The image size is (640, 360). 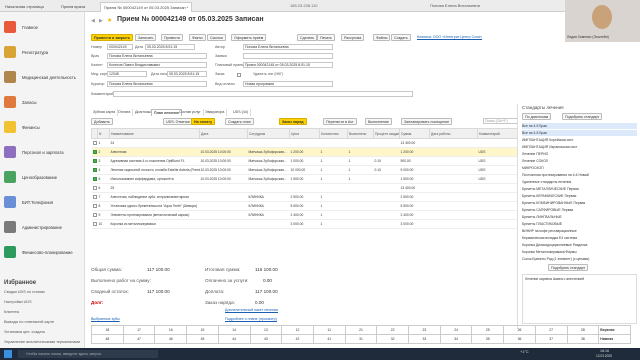 I want to click on create-button: Создать, so click(x=401, y=37).